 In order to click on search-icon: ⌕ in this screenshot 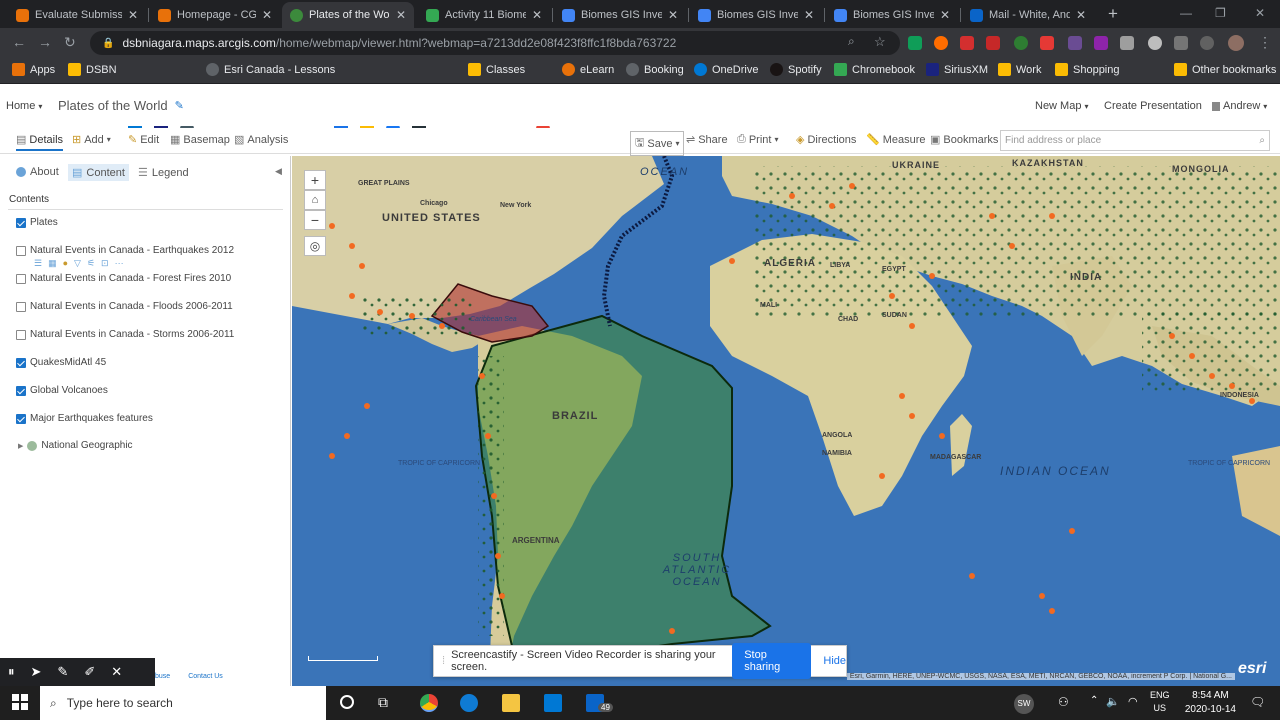, I will do `click(1262, 140)`.